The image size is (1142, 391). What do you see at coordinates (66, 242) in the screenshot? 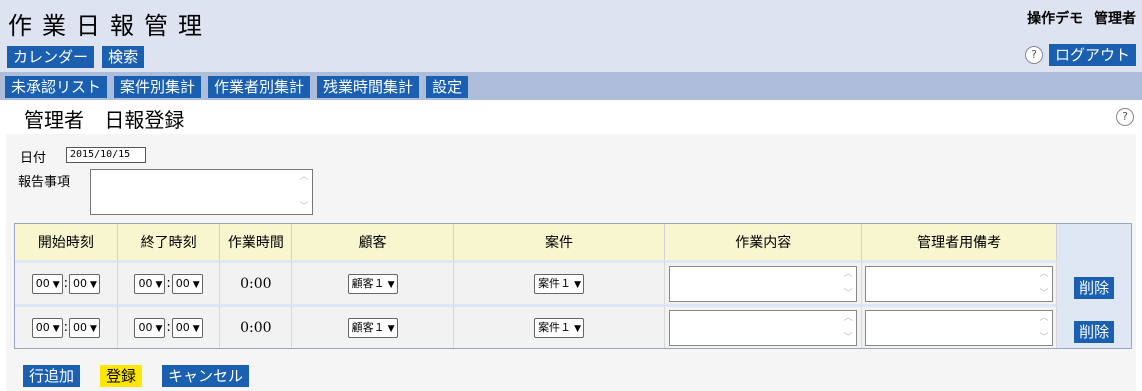
I see `th-start-time: 開始時刻` at bounding box center [66, 242].